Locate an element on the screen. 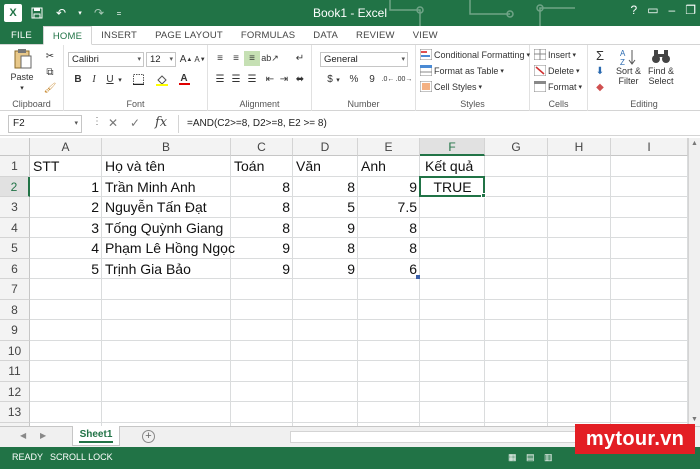 This screenshot has height=469, width=700. tab-data: DATA is located at coordinates (325, 35).